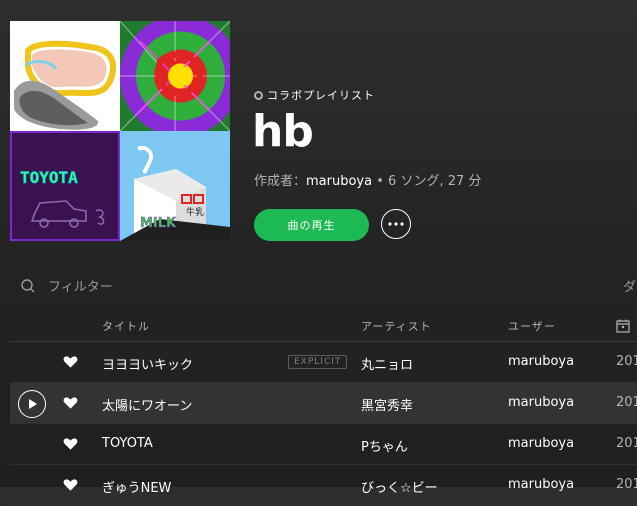  I want to click on author-prefix: 作成者：, so click(280, 181).